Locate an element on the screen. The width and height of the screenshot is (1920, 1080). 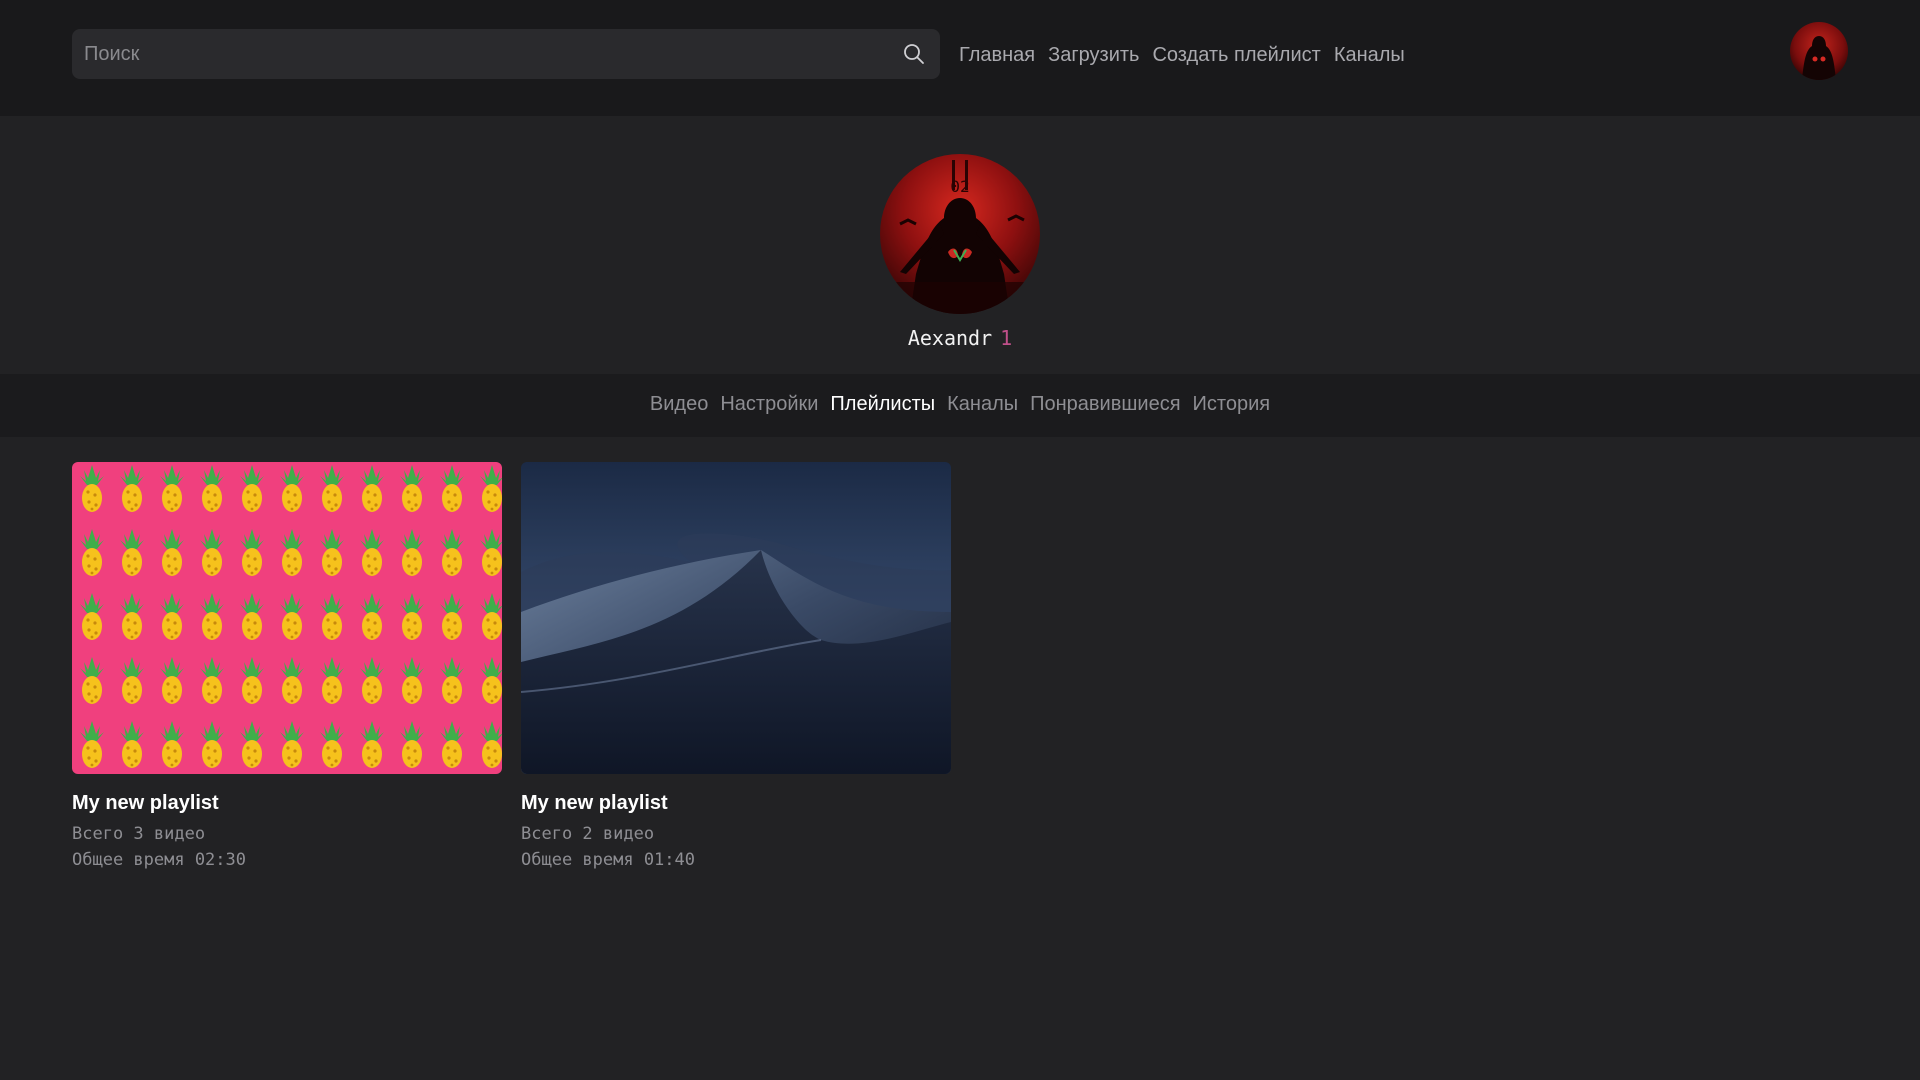
search-box is located at coordinates (506, 54).